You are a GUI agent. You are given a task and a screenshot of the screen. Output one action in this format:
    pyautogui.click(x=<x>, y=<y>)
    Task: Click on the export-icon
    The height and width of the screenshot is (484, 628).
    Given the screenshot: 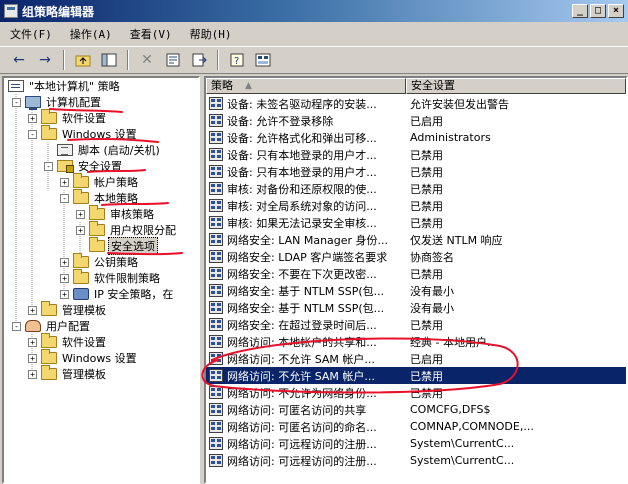 What is the action you would take?
    pyautogui.click(x=199, y=60)
    